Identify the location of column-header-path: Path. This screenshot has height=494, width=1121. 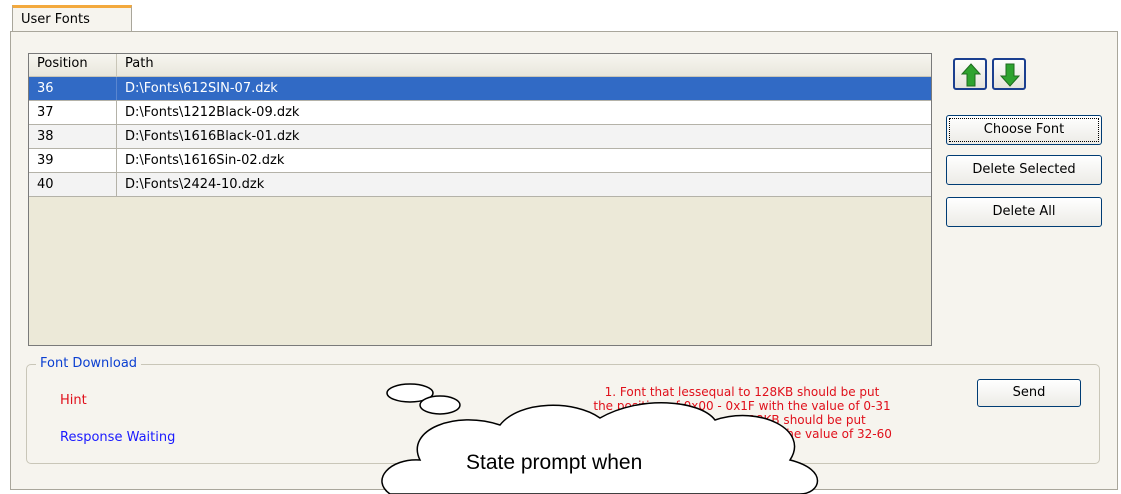
(135, 65).